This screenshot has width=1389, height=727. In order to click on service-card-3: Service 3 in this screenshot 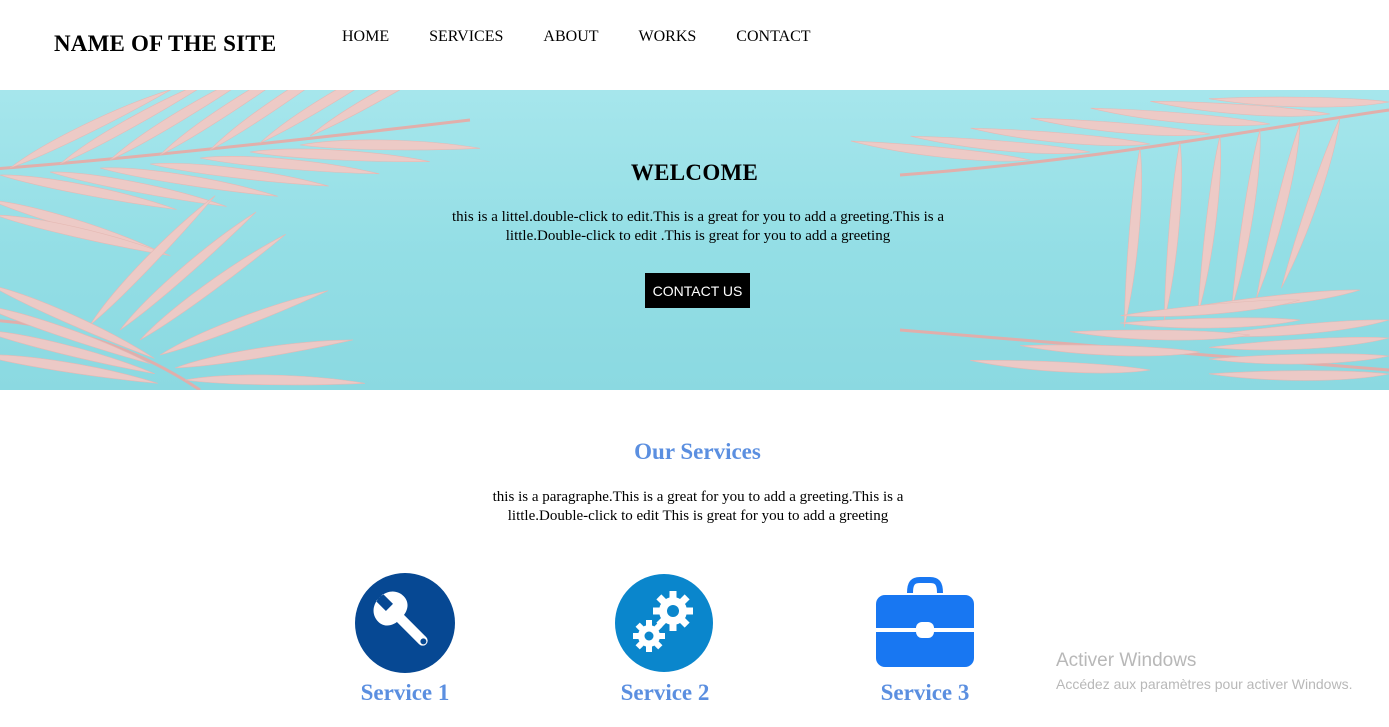, I will do `click(925, 639)`.